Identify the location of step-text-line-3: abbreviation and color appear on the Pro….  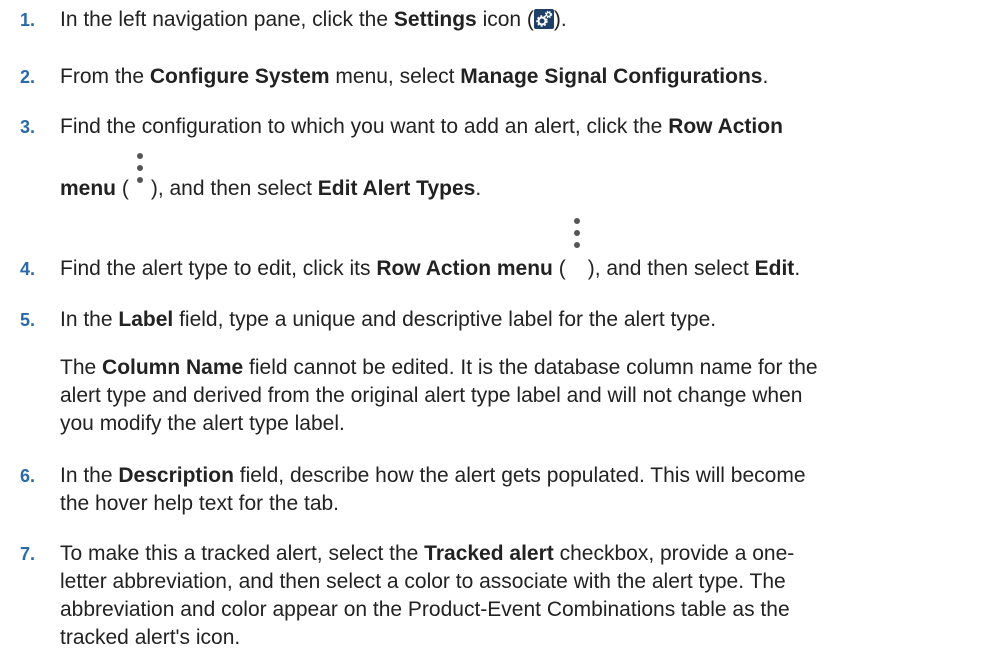
(425, 609).